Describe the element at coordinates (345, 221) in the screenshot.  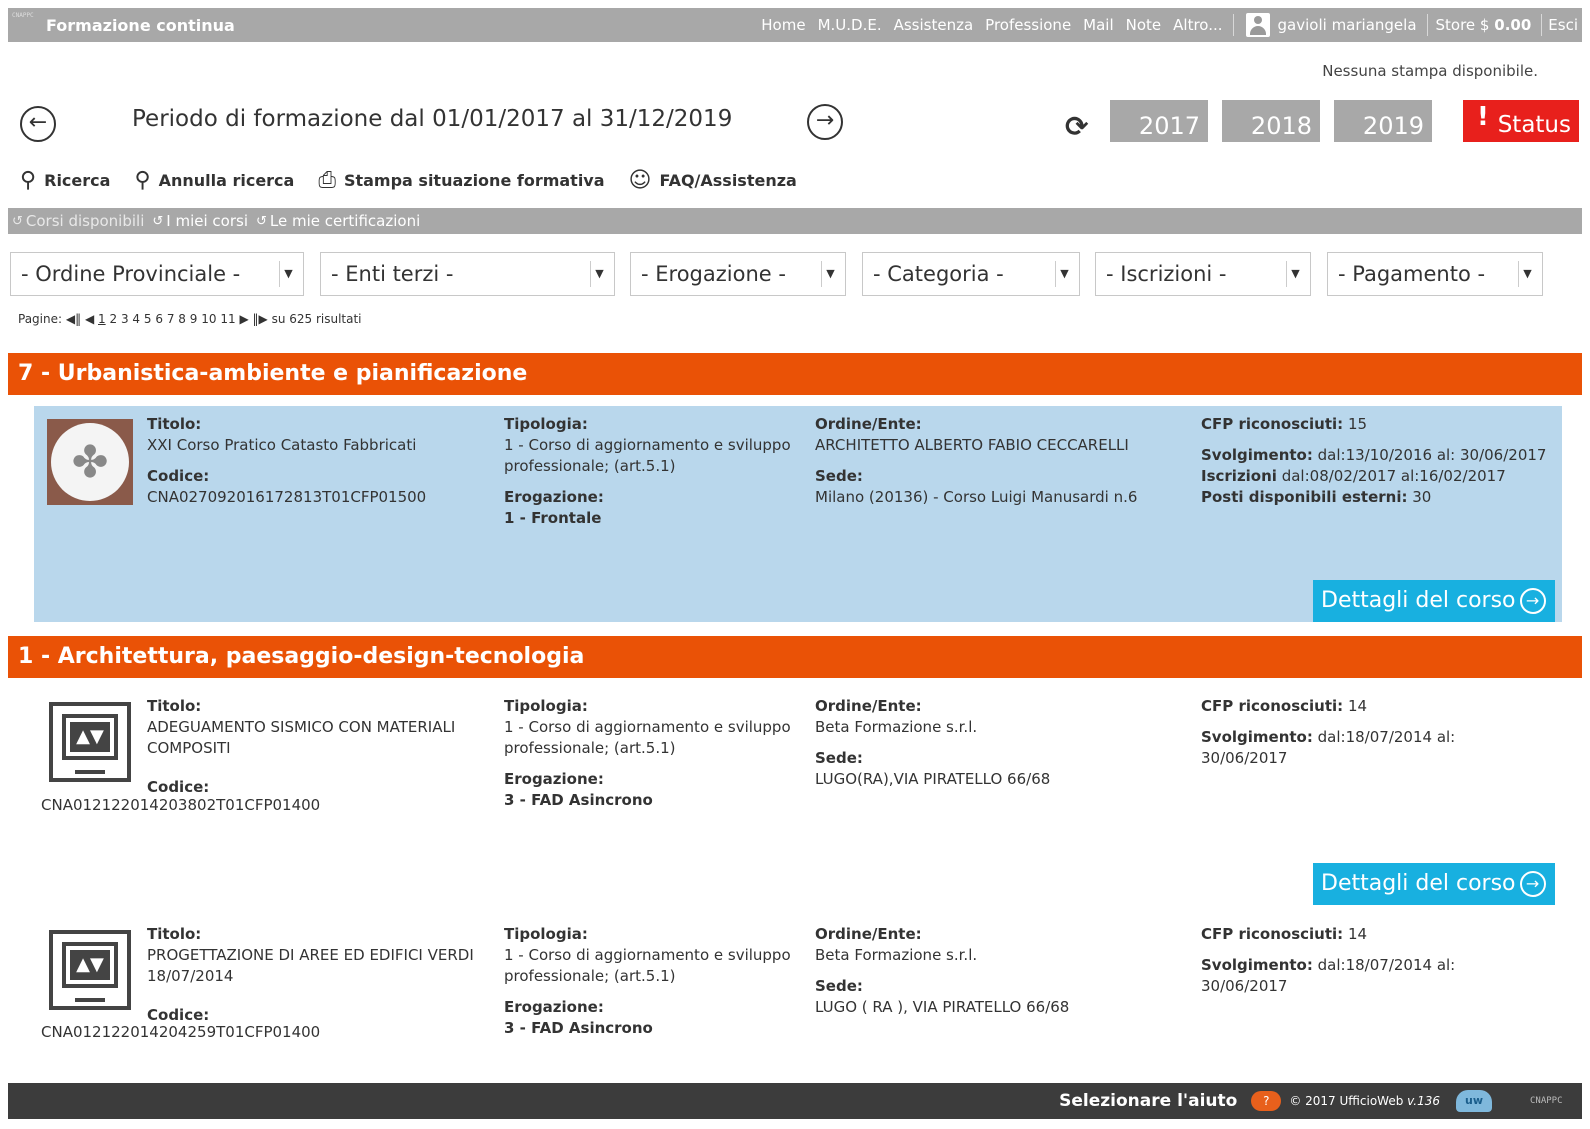
I see `tab-label: Le mie certificazioni` at that location.